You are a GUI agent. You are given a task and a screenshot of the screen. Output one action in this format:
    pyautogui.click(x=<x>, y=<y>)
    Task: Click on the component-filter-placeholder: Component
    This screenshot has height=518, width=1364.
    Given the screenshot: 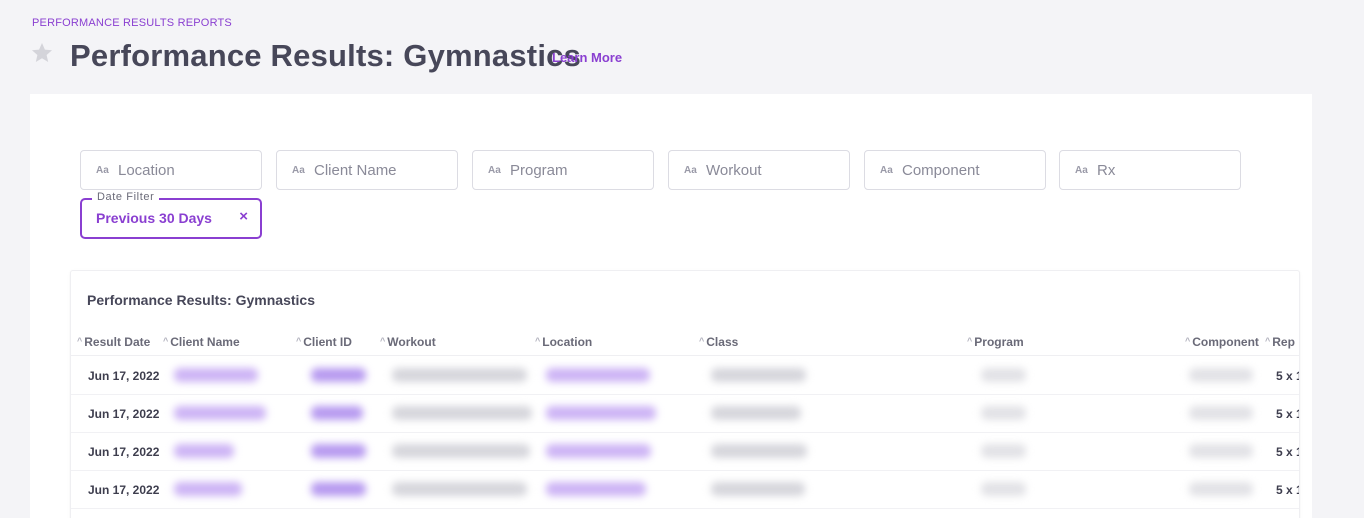 What is the action you would take?
    pyautogui.click(x=941, y=170)
    